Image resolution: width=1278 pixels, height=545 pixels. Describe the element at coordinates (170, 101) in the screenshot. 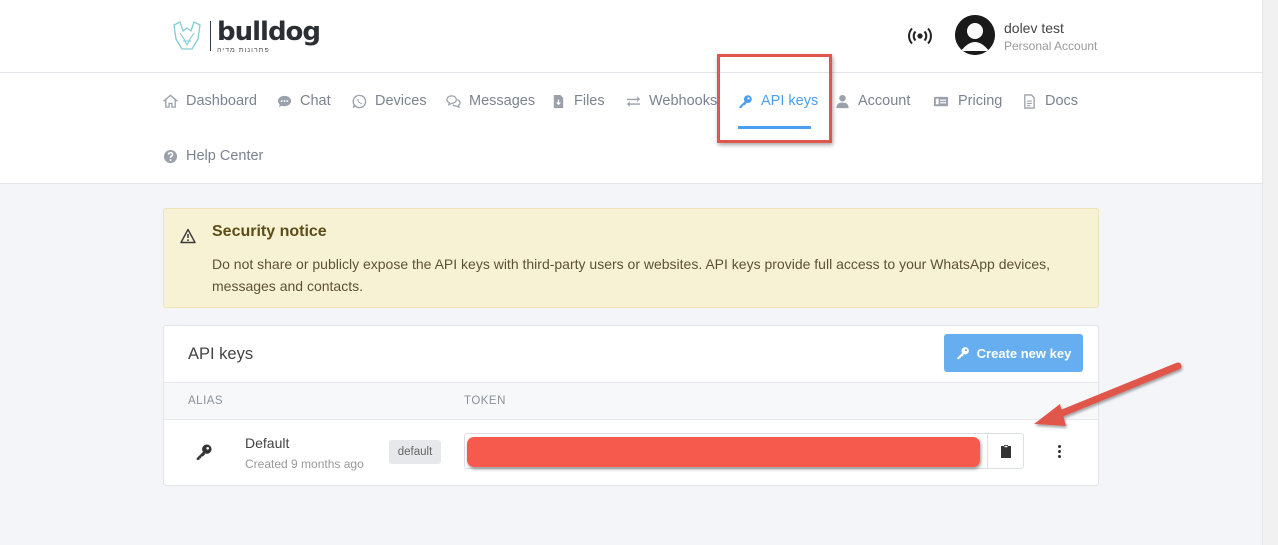

I see `home-icon` at that location.